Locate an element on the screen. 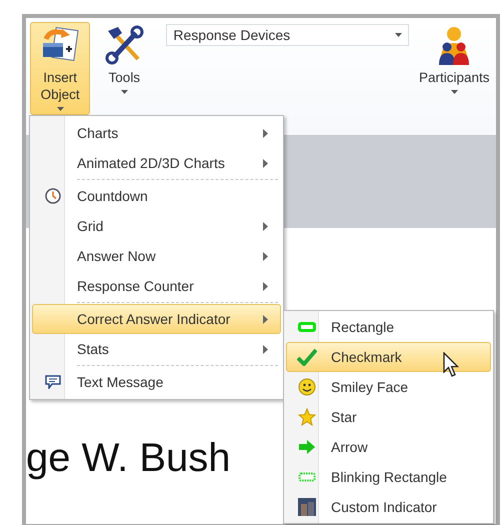 This screenshot has width=503, height=525. ribbon-button: Tools is located at coordinates (124, 60).